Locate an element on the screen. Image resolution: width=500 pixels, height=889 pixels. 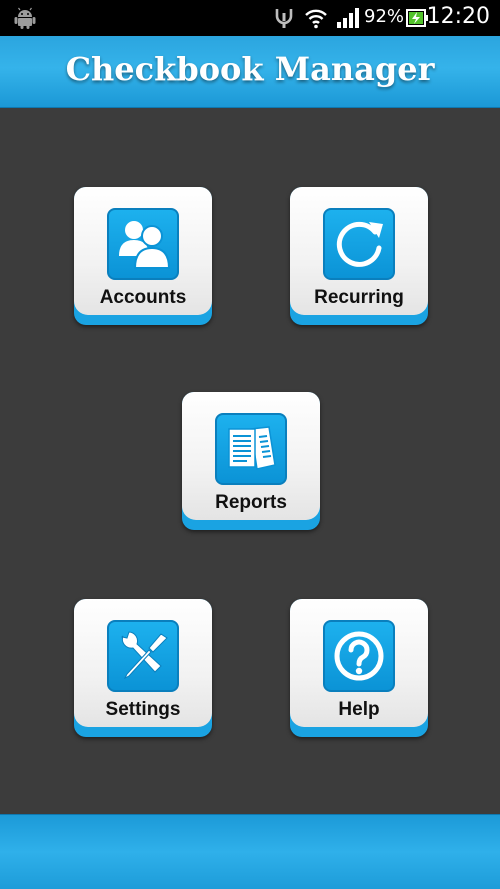
battery-percent: 92% is located at coordinates (384, 16).